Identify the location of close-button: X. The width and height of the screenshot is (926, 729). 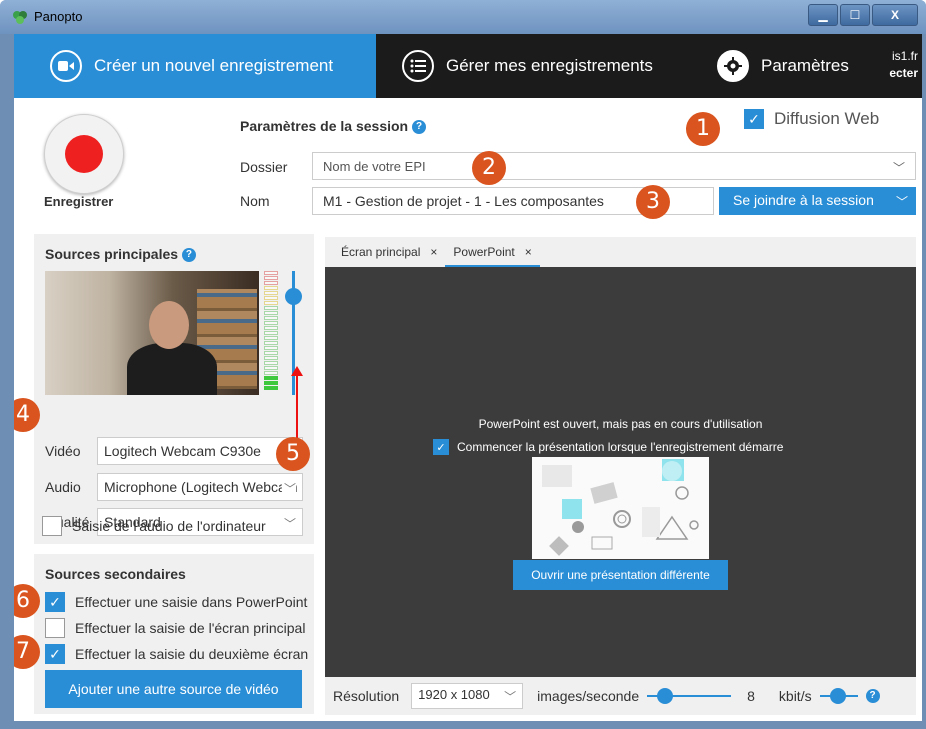
(895, 15).